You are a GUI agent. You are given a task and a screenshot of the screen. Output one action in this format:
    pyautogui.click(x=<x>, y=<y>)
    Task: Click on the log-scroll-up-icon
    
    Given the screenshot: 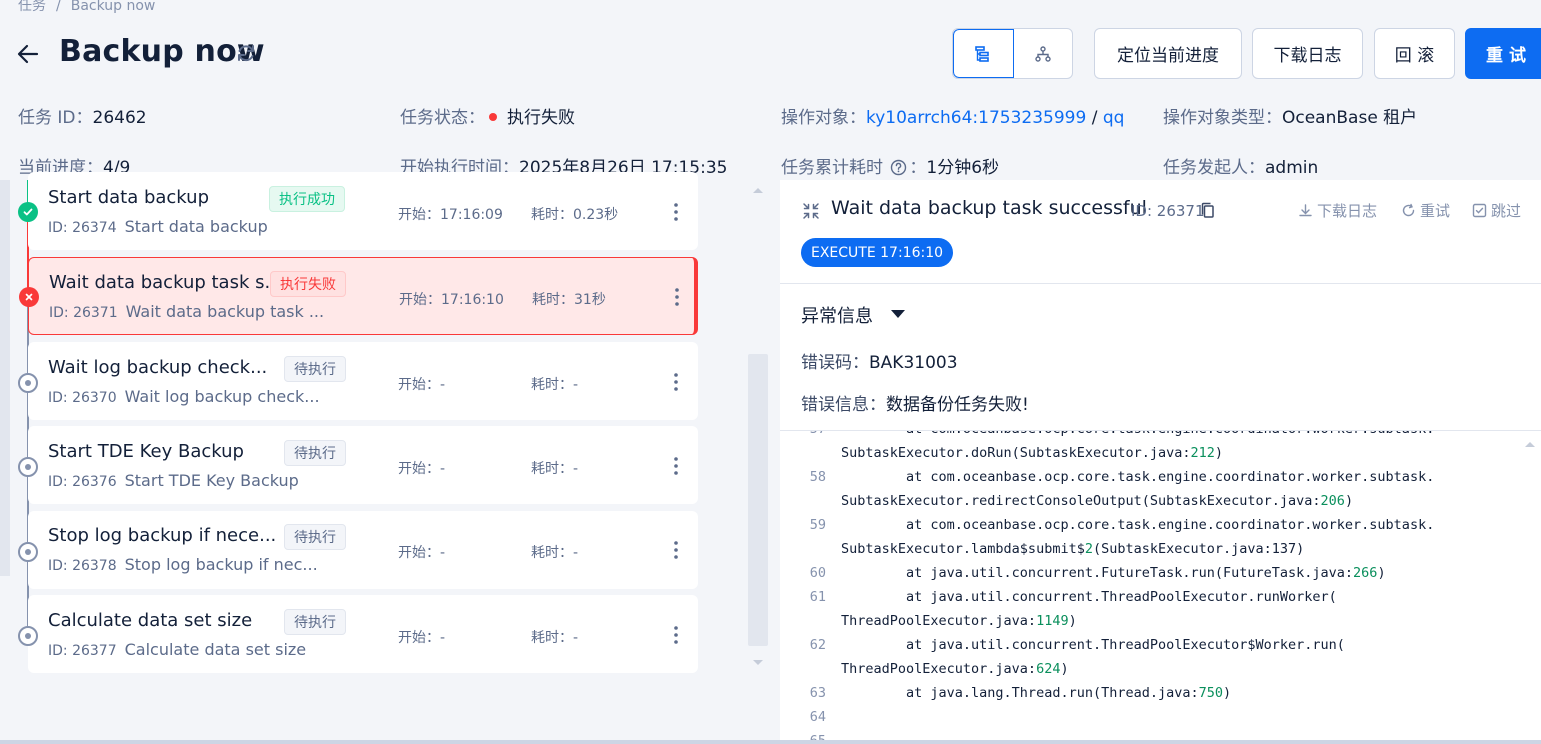 What is the action you would take?
    pyautogui.click(x=1530, y=444)
    